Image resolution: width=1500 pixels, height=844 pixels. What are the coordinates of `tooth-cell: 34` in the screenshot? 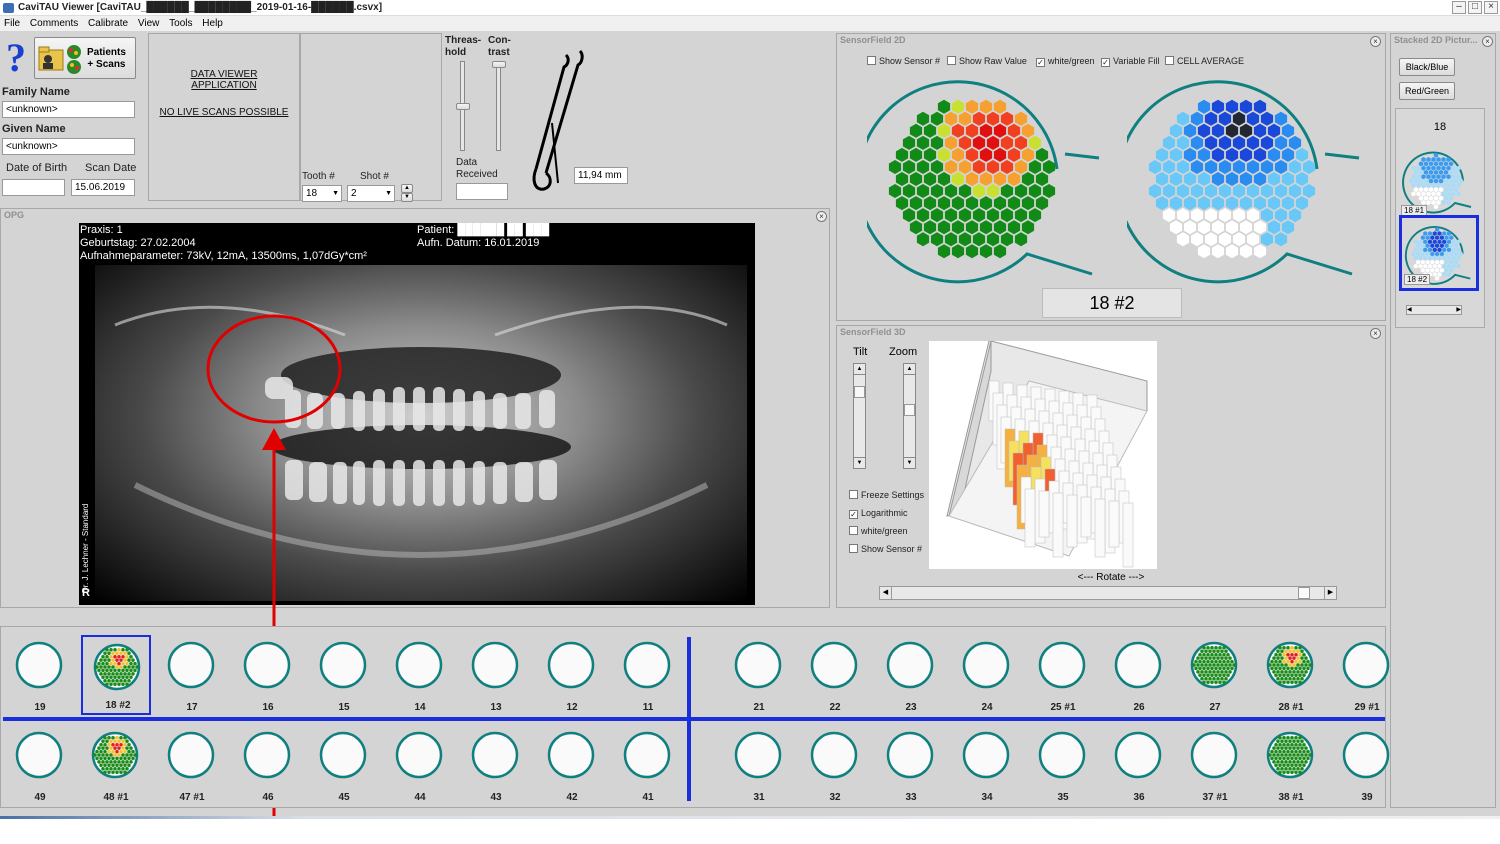 It's located at (987, 765).